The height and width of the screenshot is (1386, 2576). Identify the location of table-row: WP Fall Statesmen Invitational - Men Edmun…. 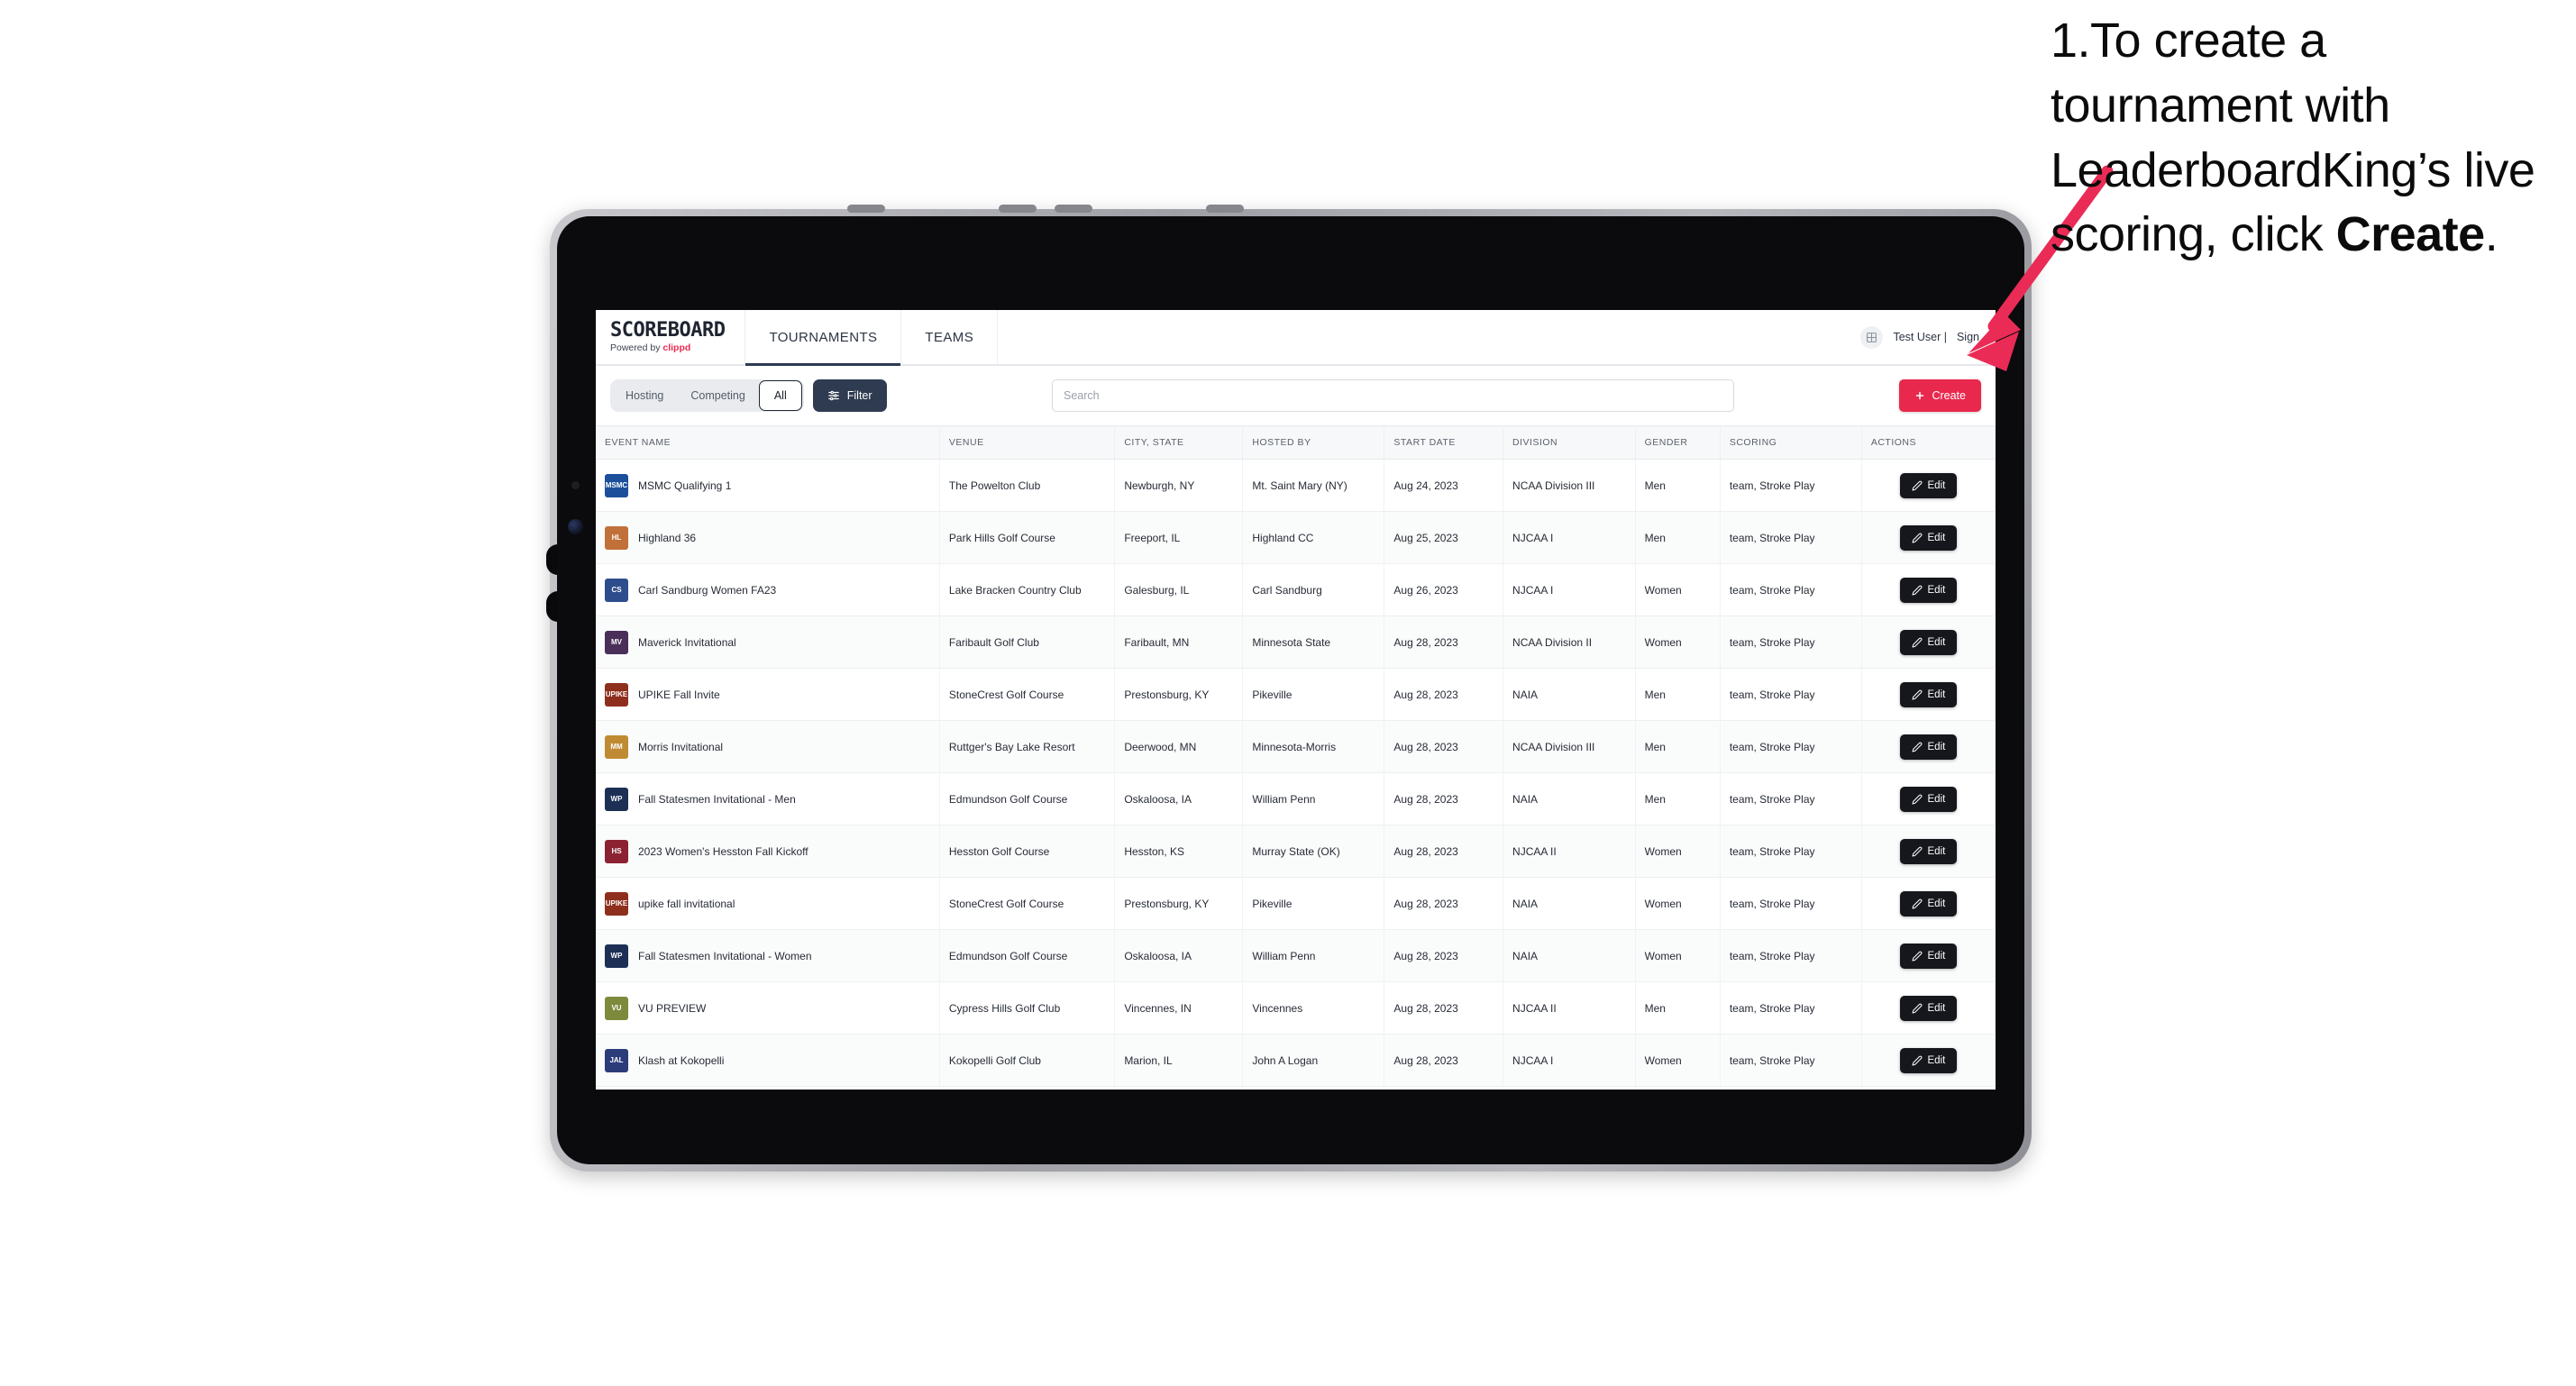
(1296, 798).